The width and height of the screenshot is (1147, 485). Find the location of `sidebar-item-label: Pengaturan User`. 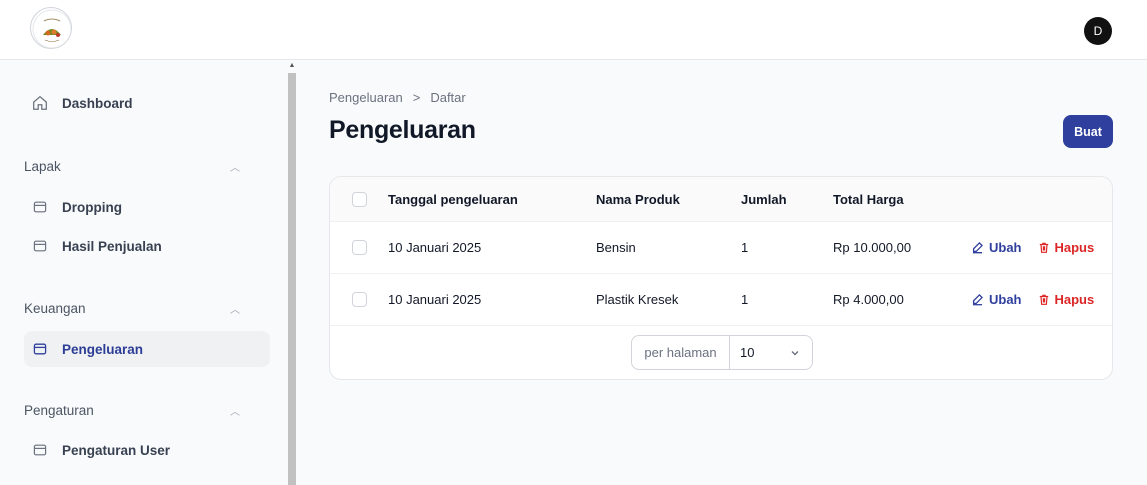

sidebar-item-label: Pengaturan User is located at coordinates (116, 450).